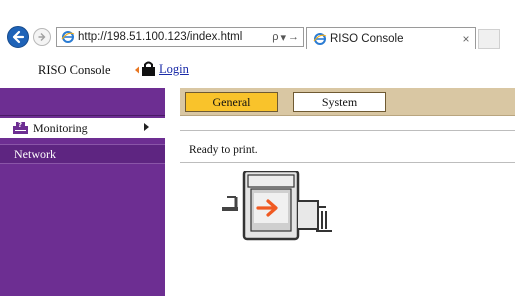  I want to click on sidebar-item-monitoring: ? Monitoring, so click(82, 128).